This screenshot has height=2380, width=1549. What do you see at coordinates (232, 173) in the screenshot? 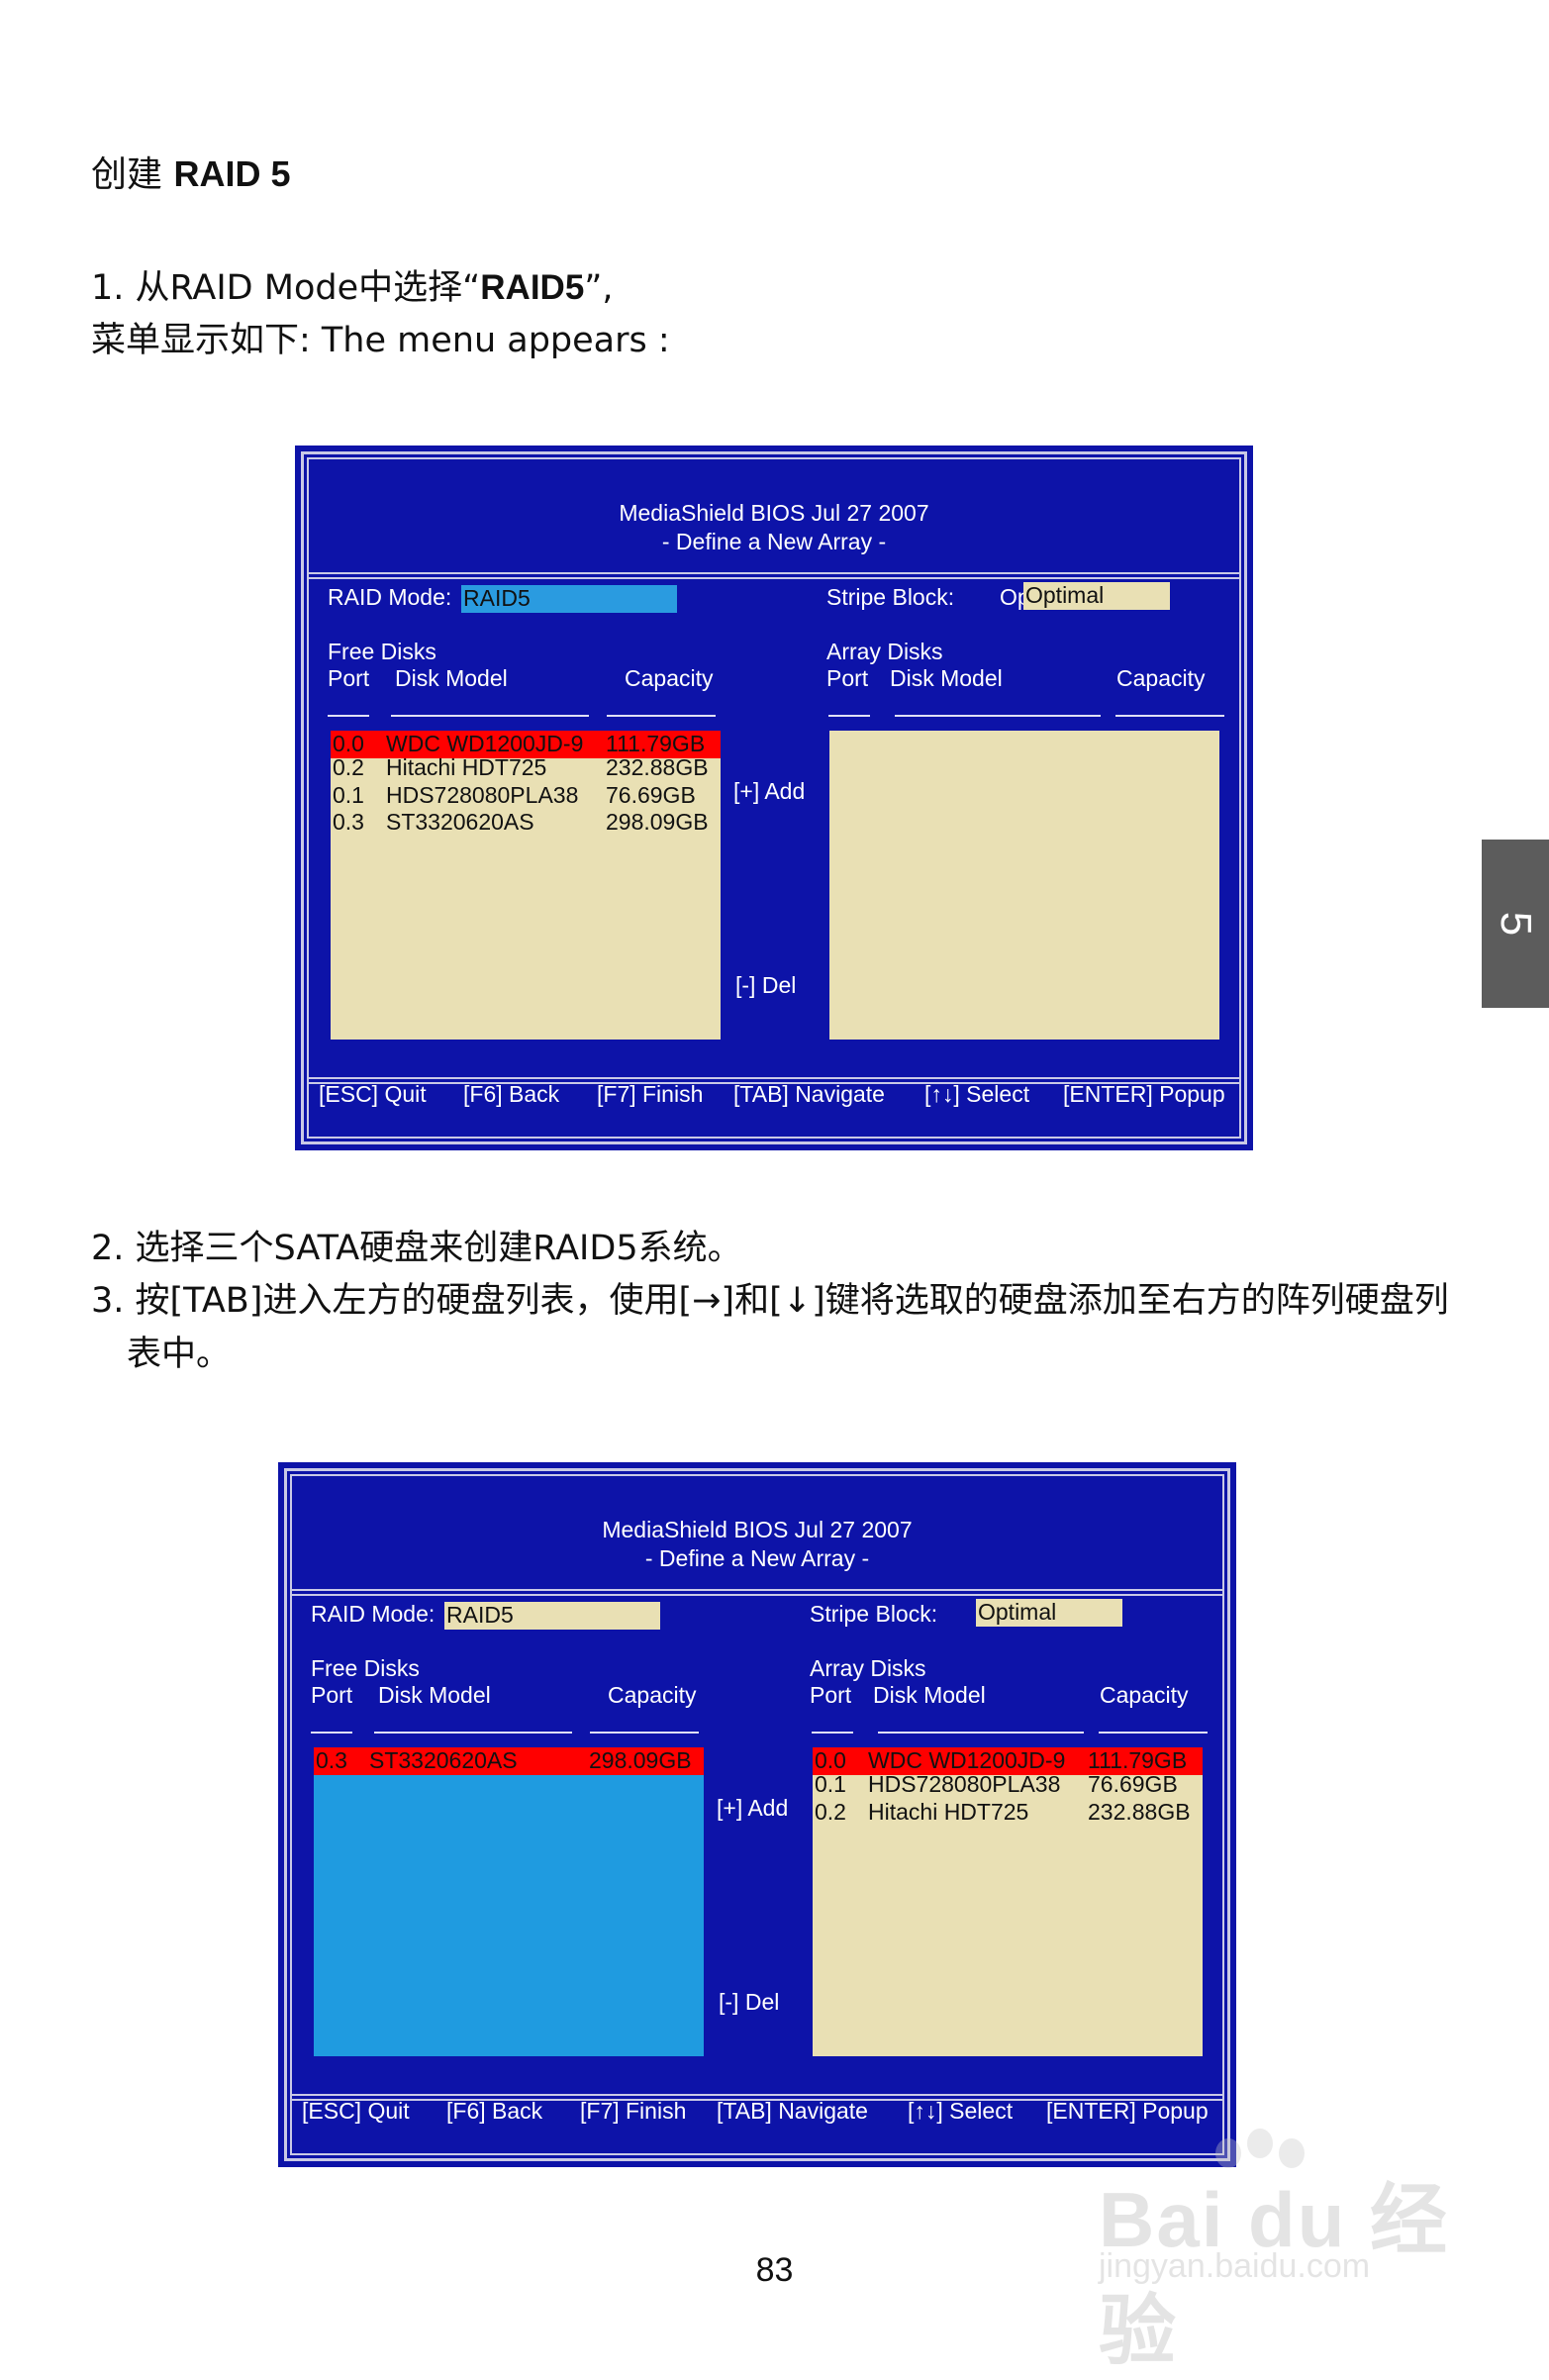
I see `heading-en: RAID 5` at bounding box center [232, 173].